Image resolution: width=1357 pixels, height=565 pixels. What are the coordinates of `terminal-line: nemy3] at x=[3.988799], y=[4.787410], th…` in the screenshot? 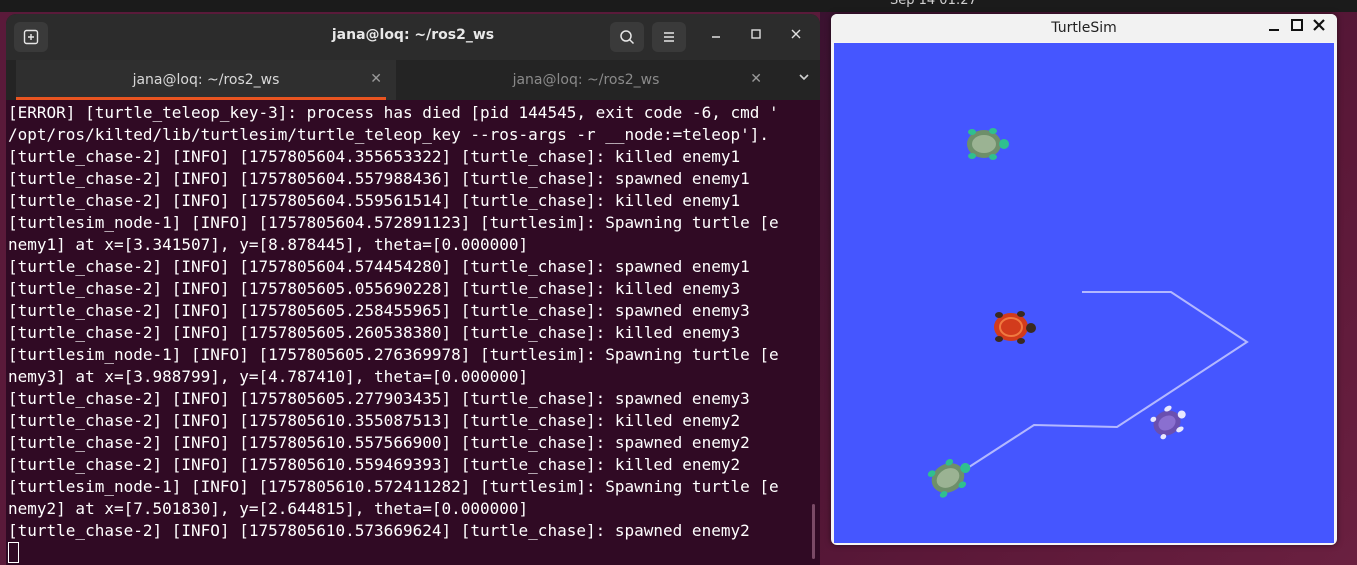 It's located at (268, 376).